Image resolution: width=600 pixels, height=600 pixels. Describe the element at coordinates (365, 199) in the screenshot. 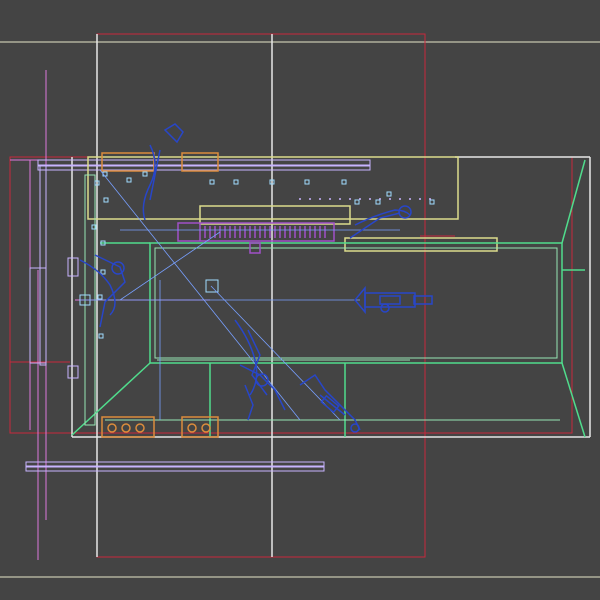

I see `dot-row` at that location.